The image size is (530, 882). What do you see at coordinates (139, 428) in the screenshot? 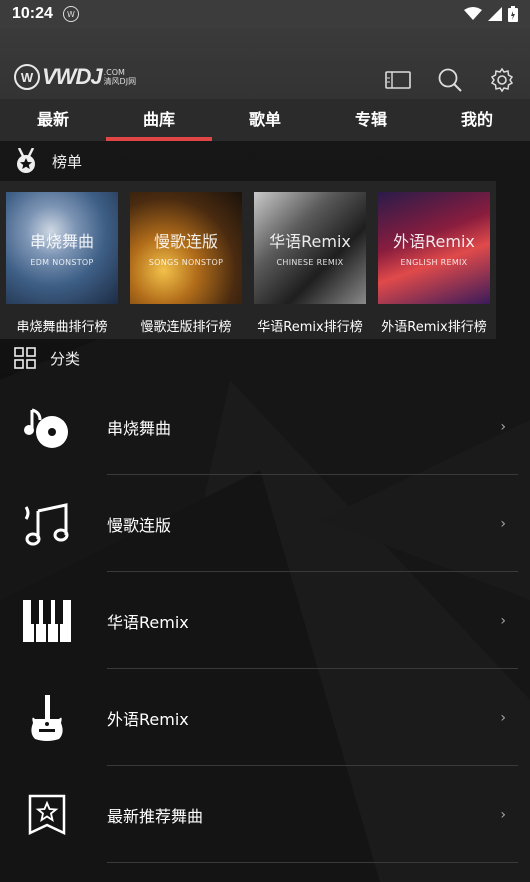
I see `category-item-label: 串烧舞曲` at bounding box center [139, 428].